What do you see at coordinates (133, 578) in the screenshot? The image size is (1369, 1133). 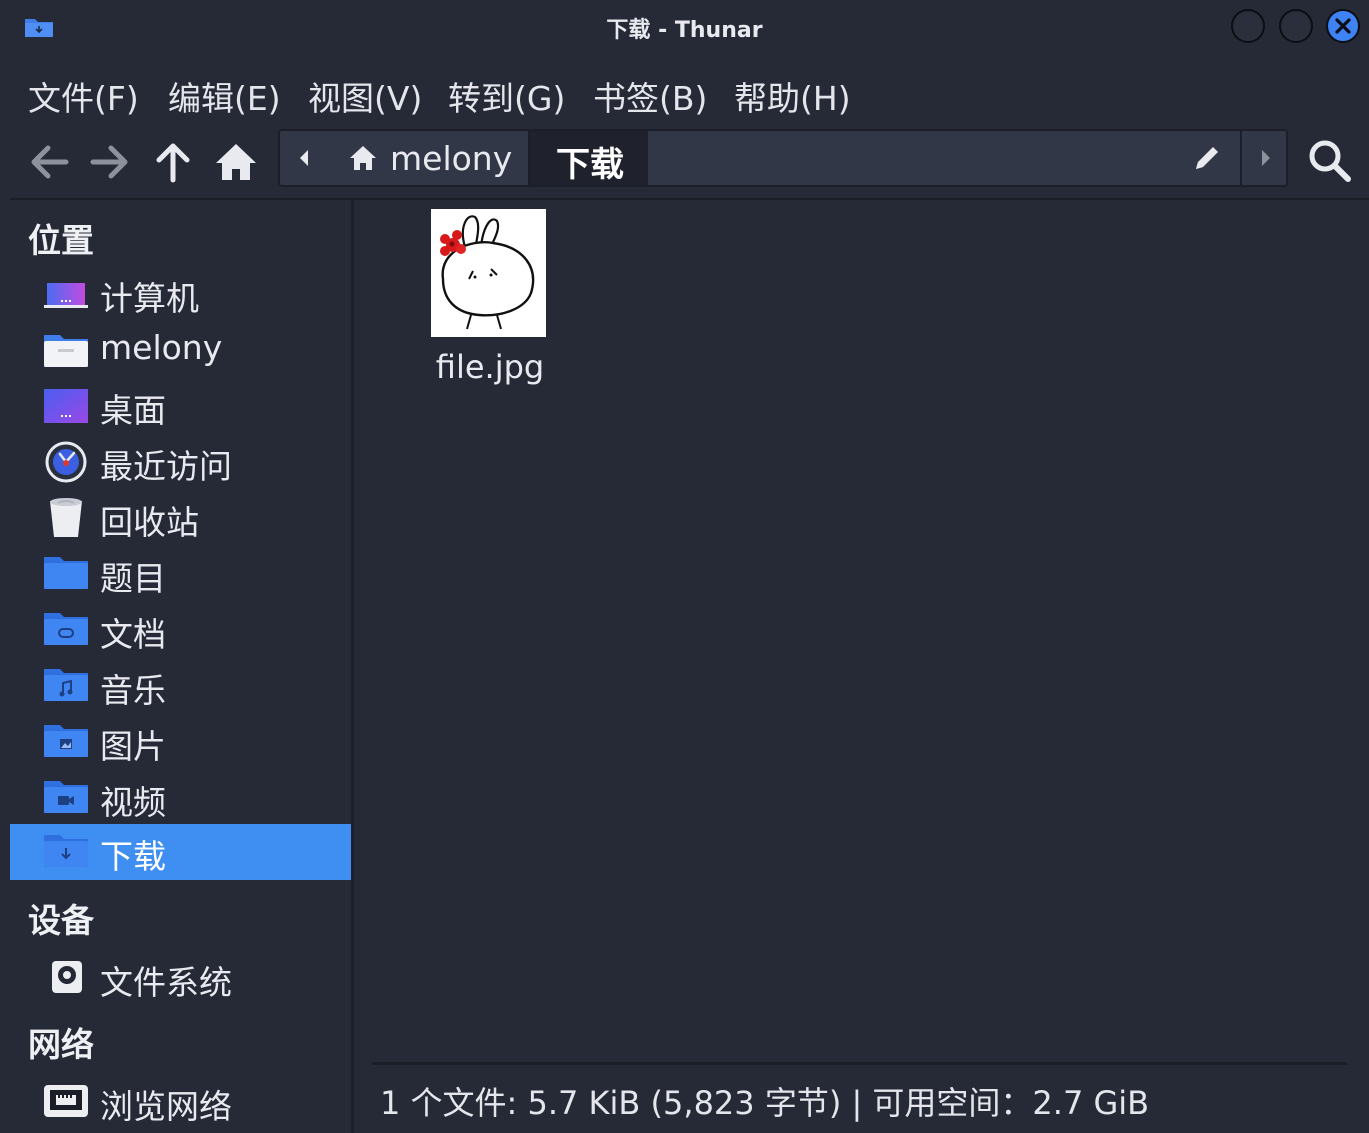 I see `sidebar-item-label: 题目` at bounding box center [133, 578].